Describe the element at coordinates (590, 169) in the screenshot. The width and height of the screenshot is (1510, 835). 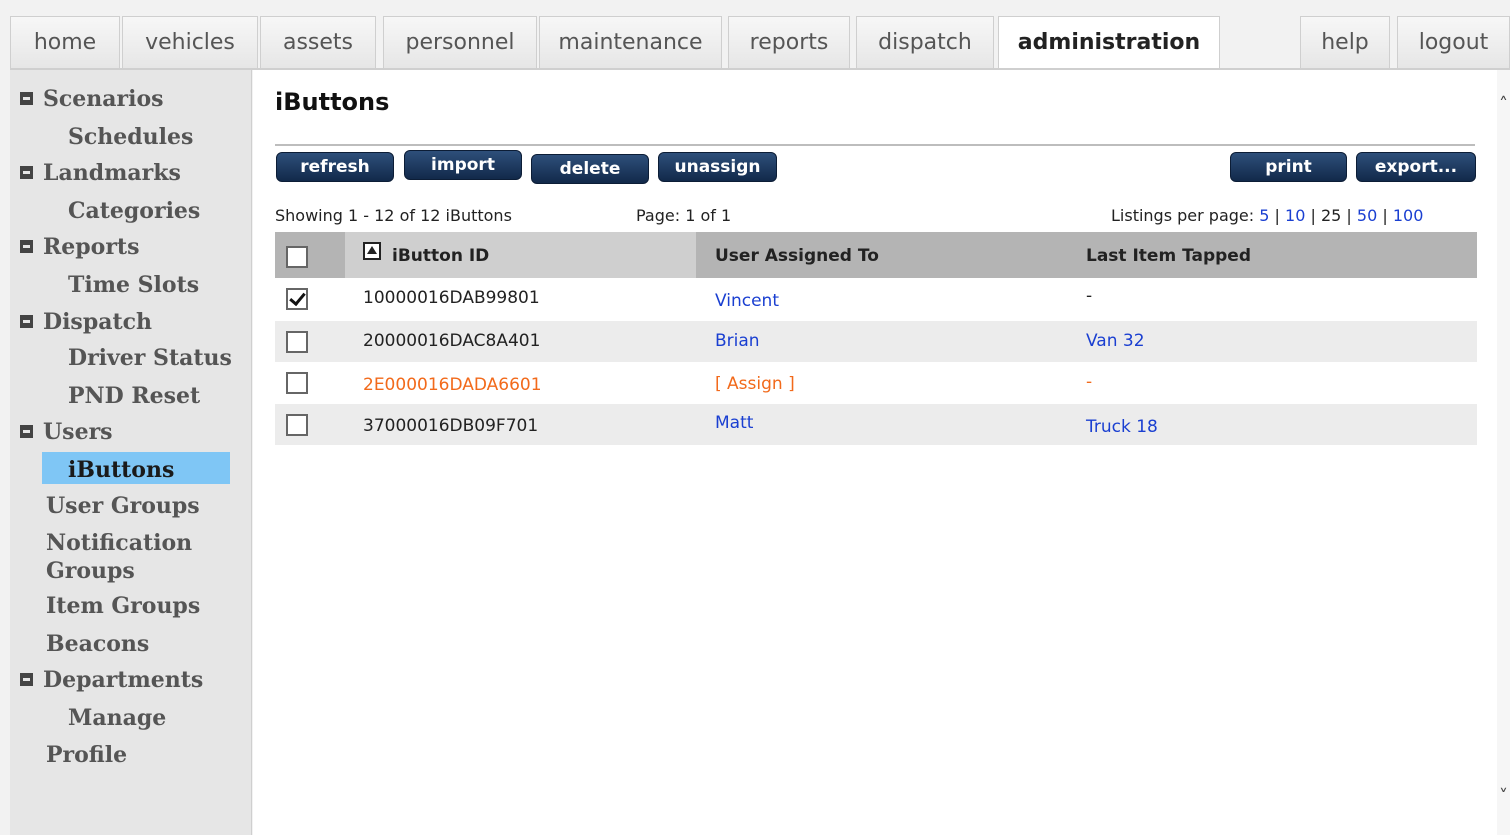
I see `delete-button: delete` at that location.